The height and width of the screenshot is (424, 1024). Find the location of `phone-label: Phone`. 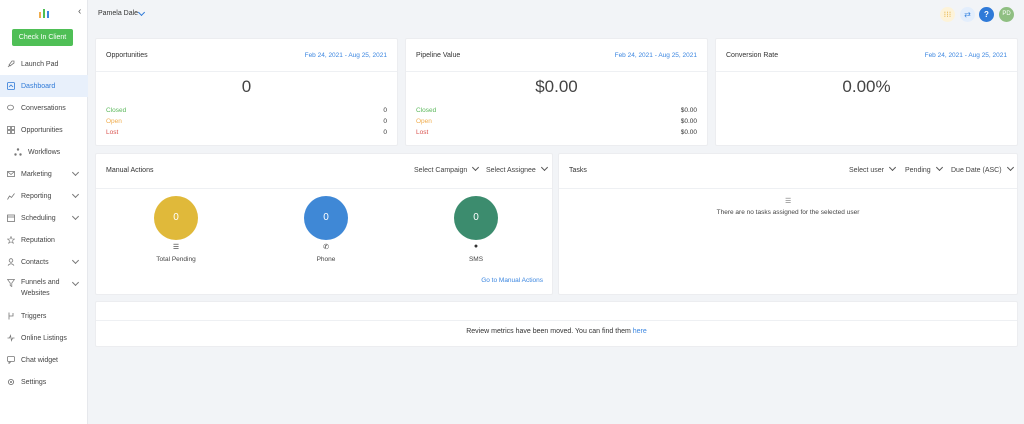

phone-label: Phone is located at coordinates (326, 259).